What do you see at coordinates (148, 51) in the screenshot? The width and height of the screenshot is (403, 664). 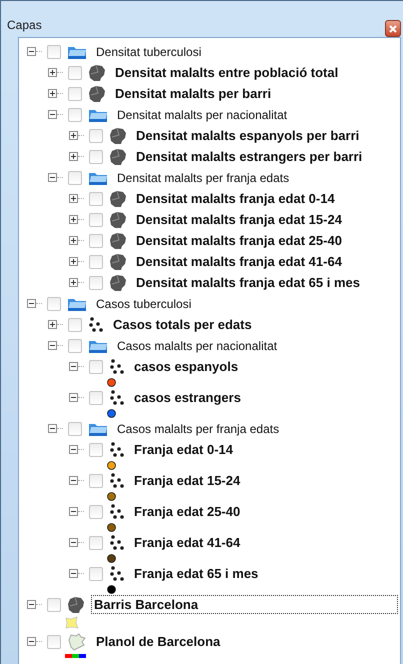 I see `layer-name: Densitat tuberculosi` at bounding box center [148, 51].